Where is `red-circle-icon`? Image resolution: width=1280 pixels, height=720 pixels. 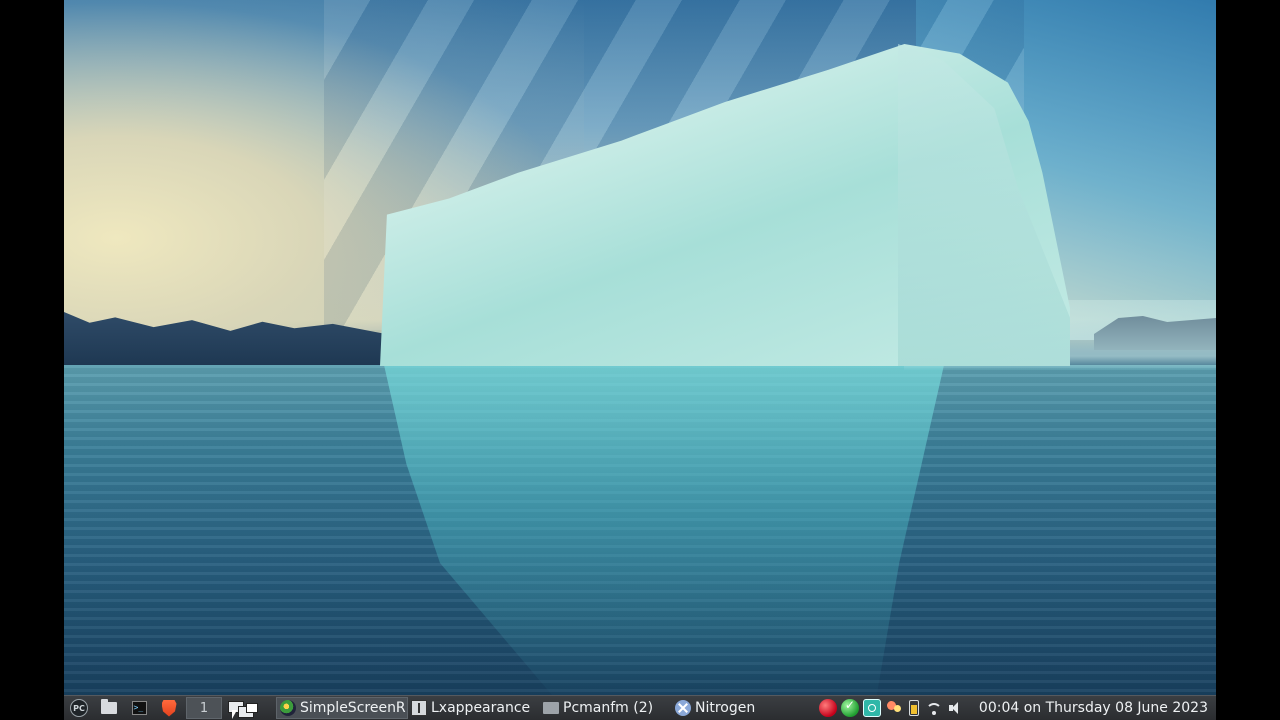 red-circle-icon is located at coordinates (827, 708).